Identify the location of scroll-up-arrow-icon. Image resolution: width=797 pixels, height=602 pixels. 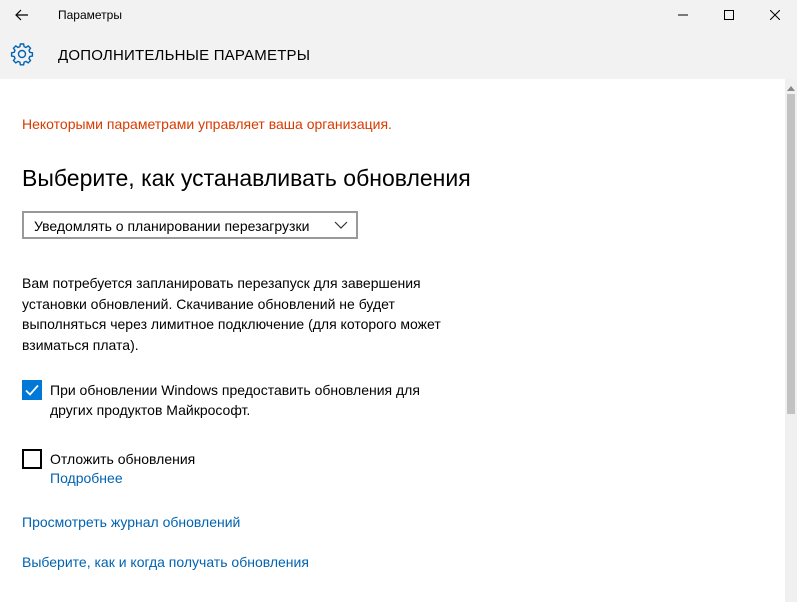
(791, 88).